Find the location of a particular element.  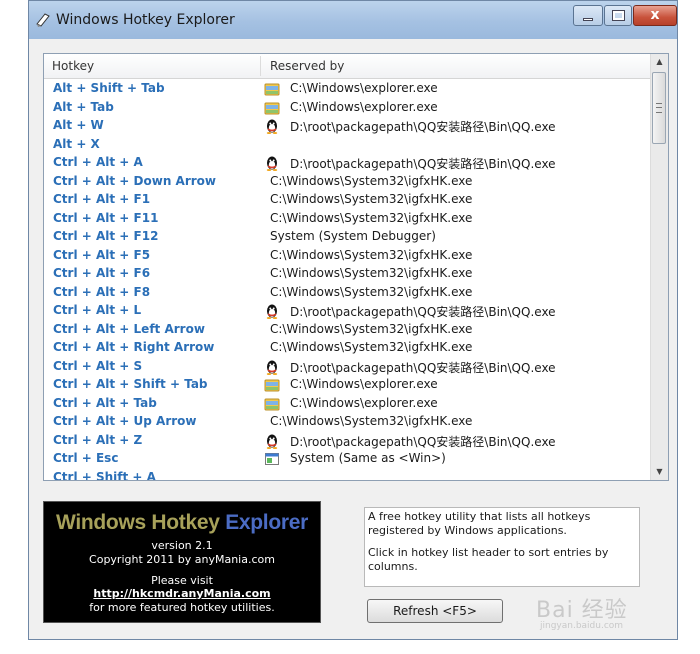

close-button: x is located at coordinates (655, 15).